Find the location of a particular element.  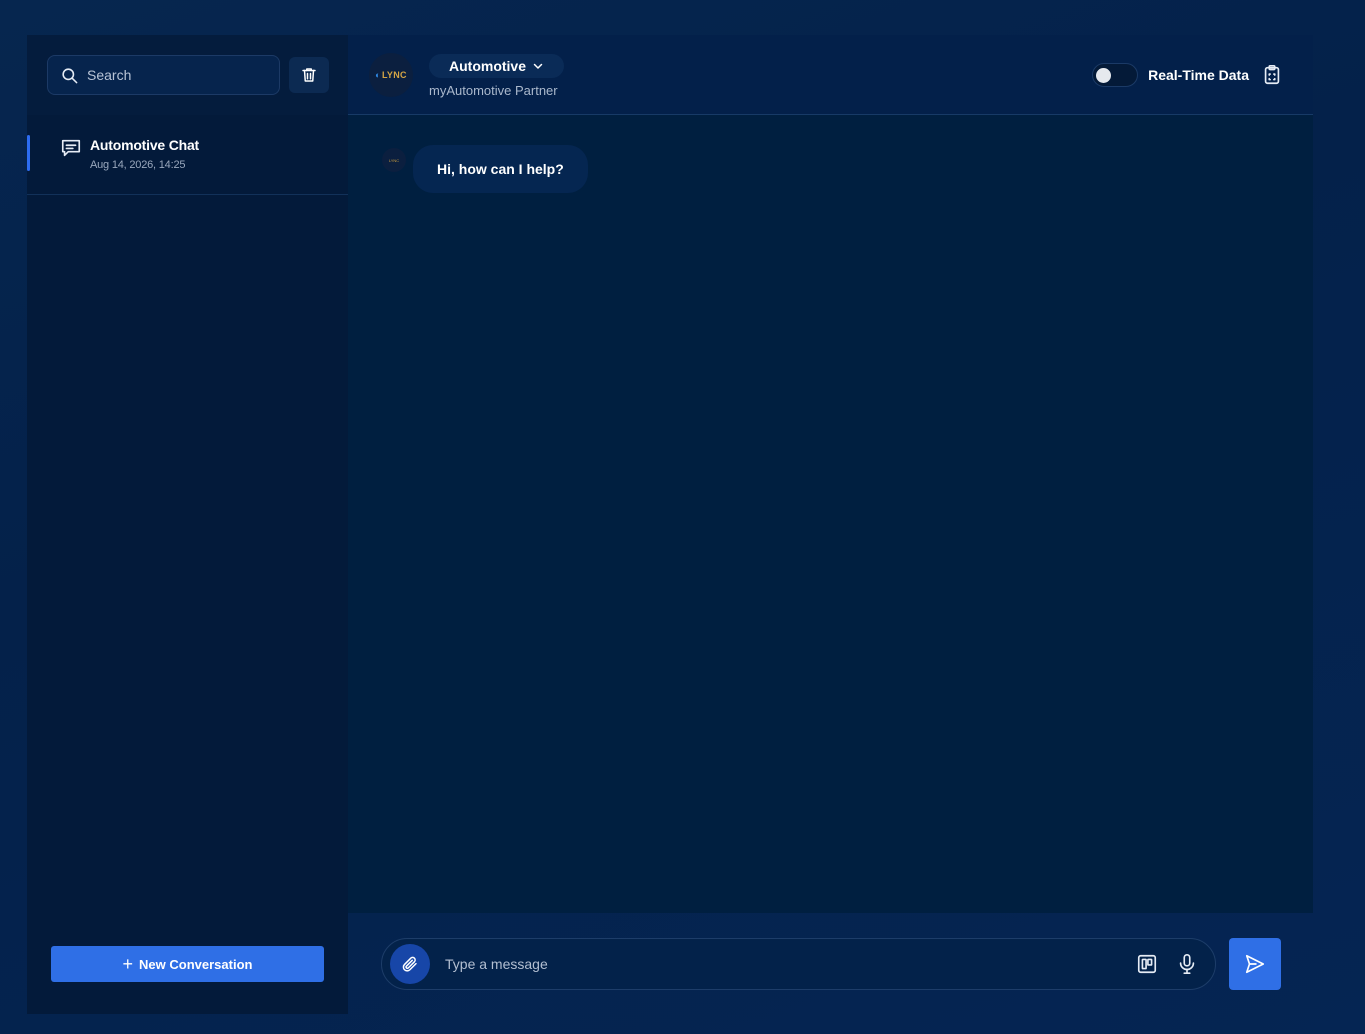

message-bubble: Hi, how can I help? is located at coordinates (500, 169).